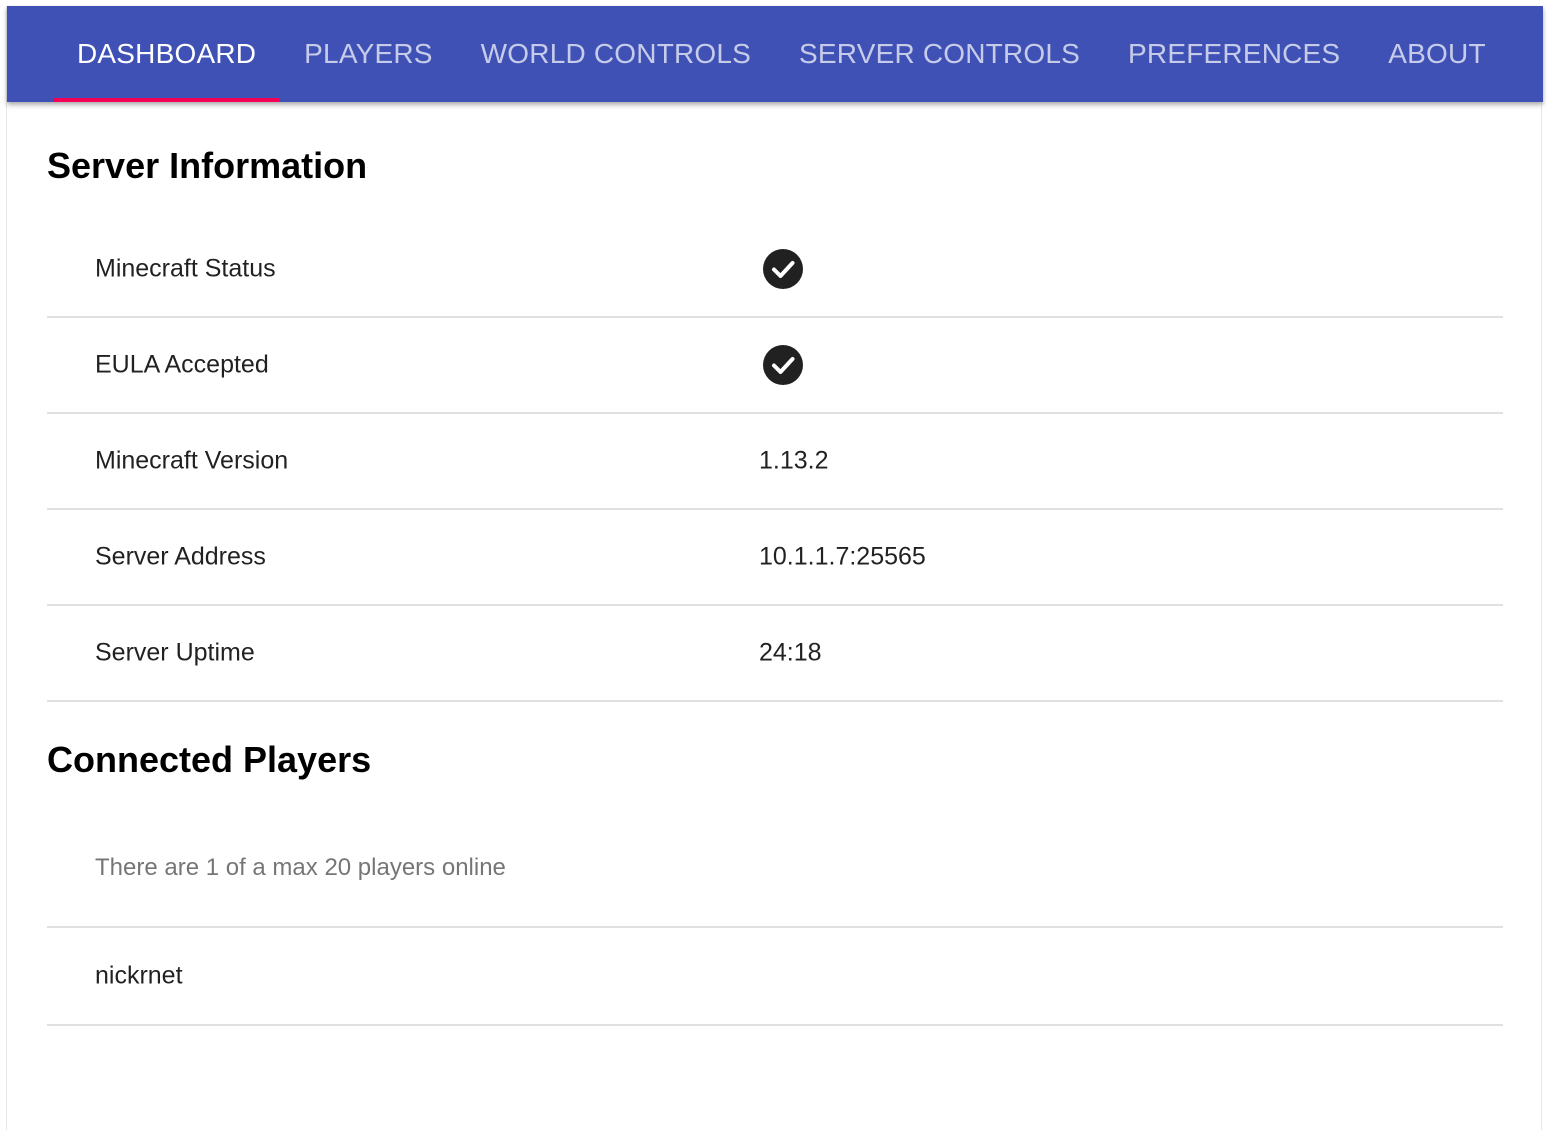 This screenshot has width=1548, height=1130. What do you see at coordinates (775, 869) in the screenshot?
I see `players-summary-row: There are 1 of a max 20 players online` at bounding box center [775, 869].